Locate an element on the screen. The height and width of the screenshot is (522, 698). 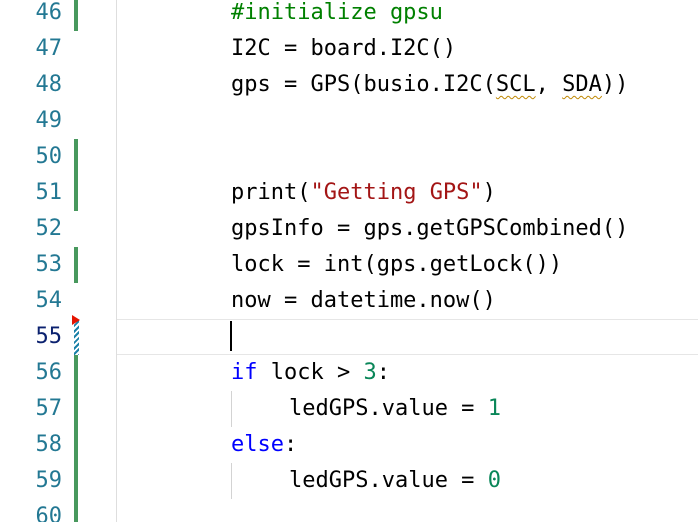
code-line: 47 I2C = board.I2C() is located at coordinates (349, 49).